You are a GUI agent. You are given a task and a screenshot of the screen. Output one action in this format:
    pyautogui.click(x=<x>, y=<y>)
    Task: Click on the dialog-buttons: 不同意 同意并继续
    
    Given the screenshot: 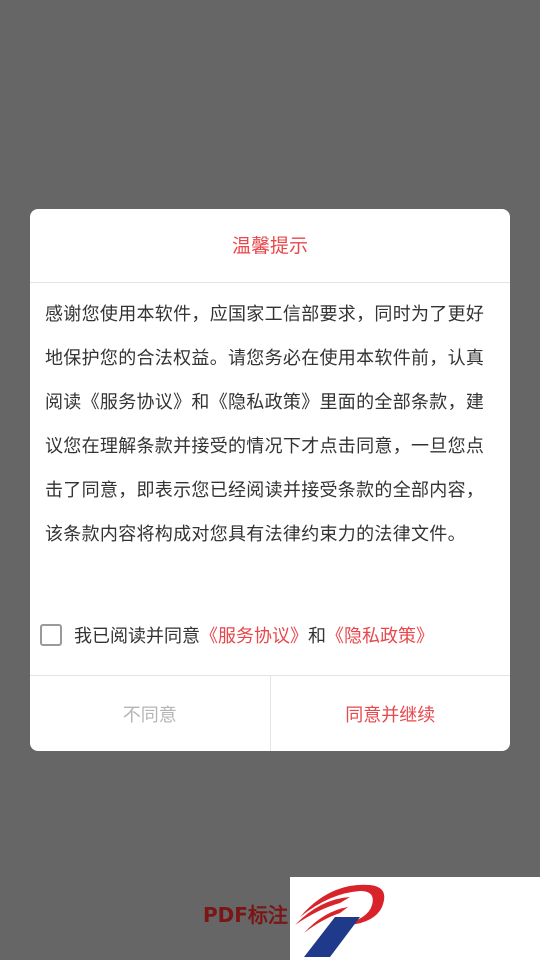 What is the action you would take?
    pyautogui.click(x=270, y=713)
    